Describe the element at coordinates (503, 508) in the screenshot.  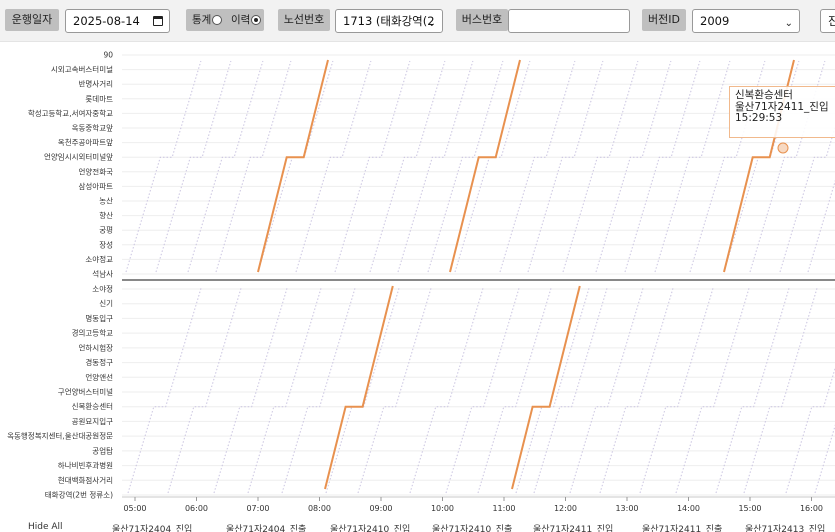
I see `x-tick-label: 11:00` at that location.